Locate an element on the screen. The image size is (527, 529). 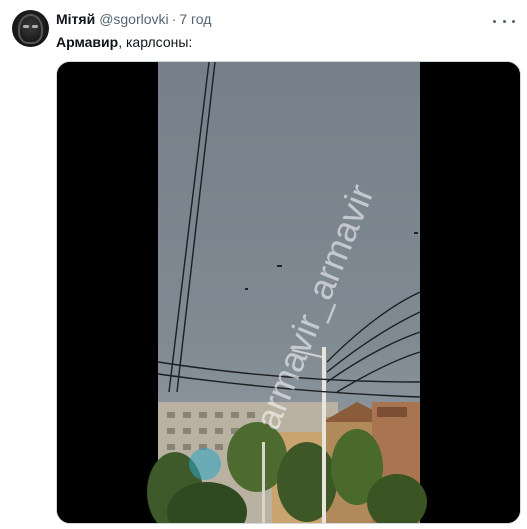
author-handle: @sgorlovki is located at coordinates (133, 19).